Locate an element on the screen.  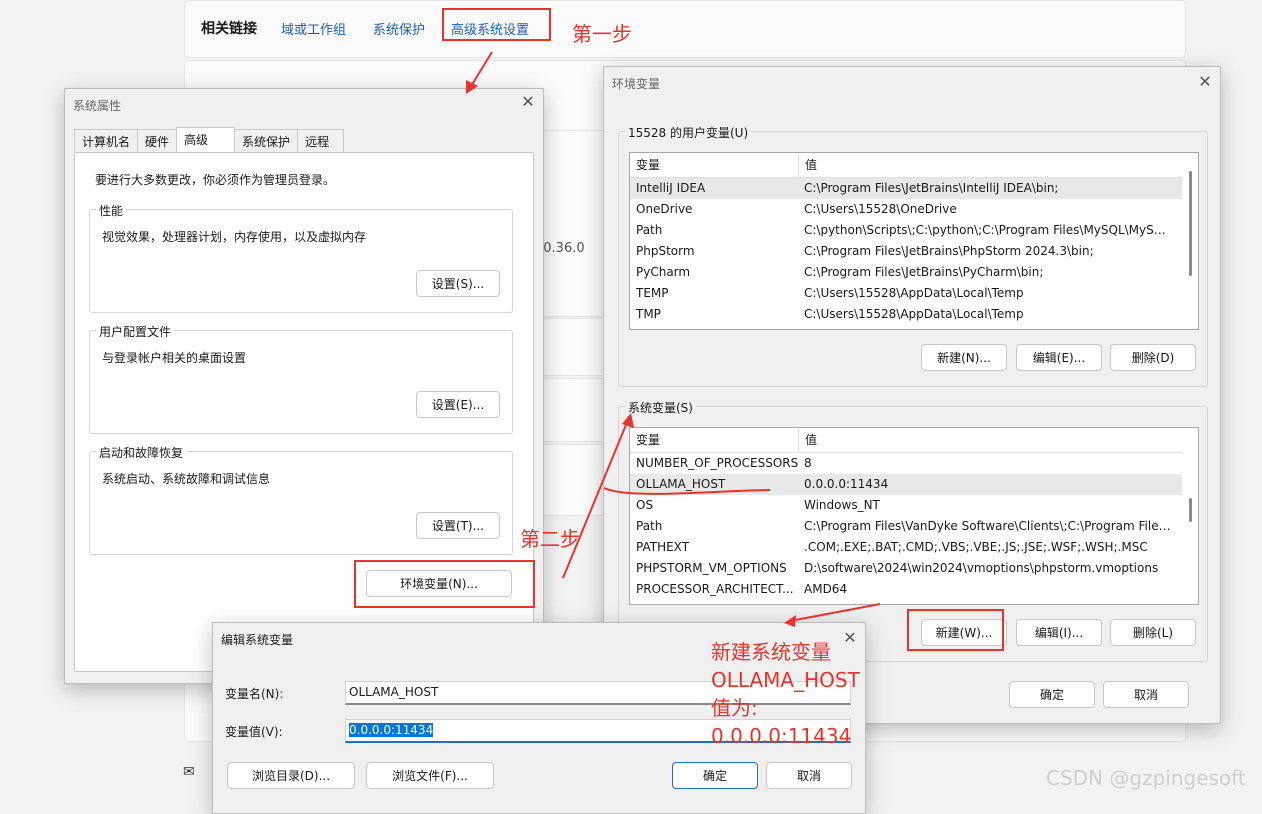
group-title: 启动和故障恢复 is located at coordinates (141, 452).